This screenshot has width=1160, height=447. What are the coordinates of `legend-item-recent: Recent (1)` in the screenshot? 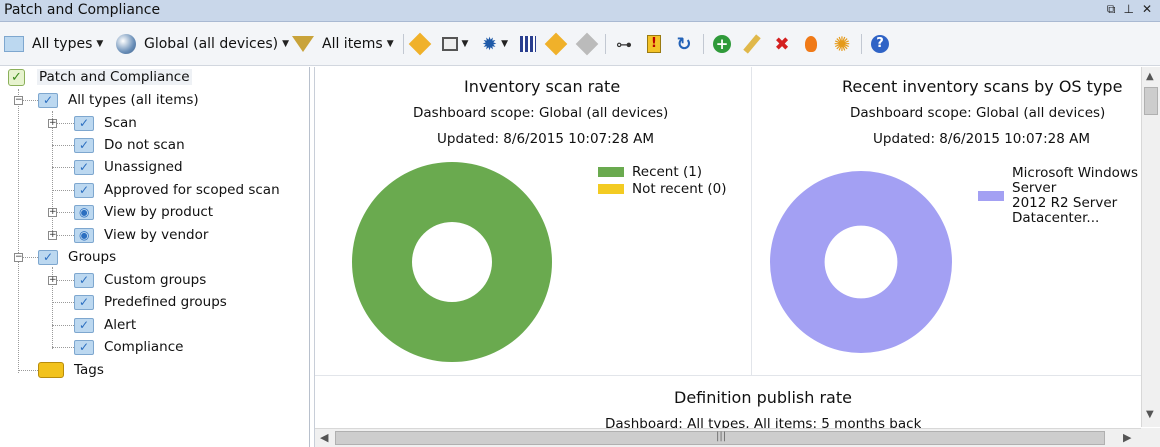 It's located at (650, 172).